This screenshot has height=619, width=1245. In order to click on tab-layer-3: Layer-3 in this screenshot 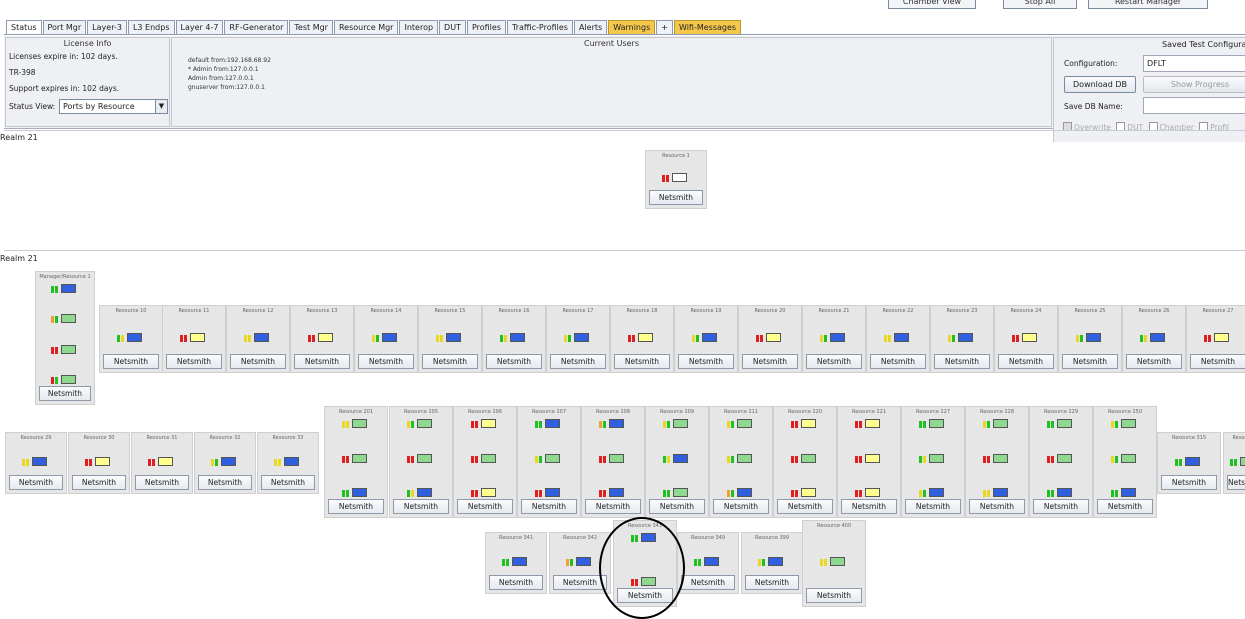, I will do `click(107, 27)`.